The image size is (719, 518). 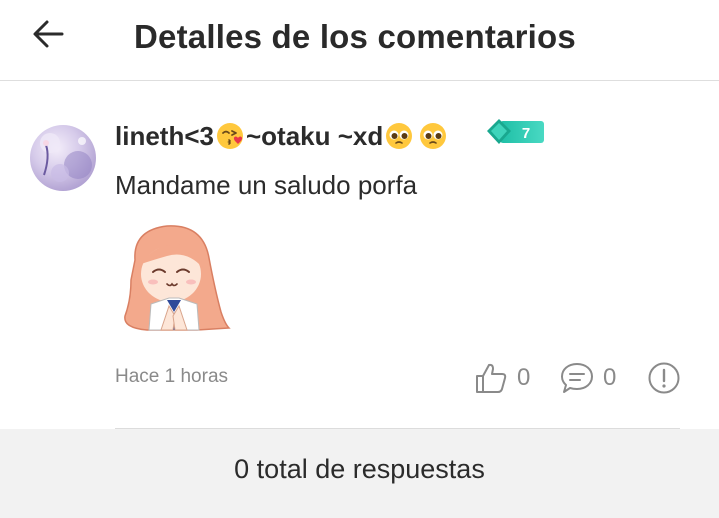 I want to click on total-replies-label: 0 total de respuestas, so click(x=359, y=469).